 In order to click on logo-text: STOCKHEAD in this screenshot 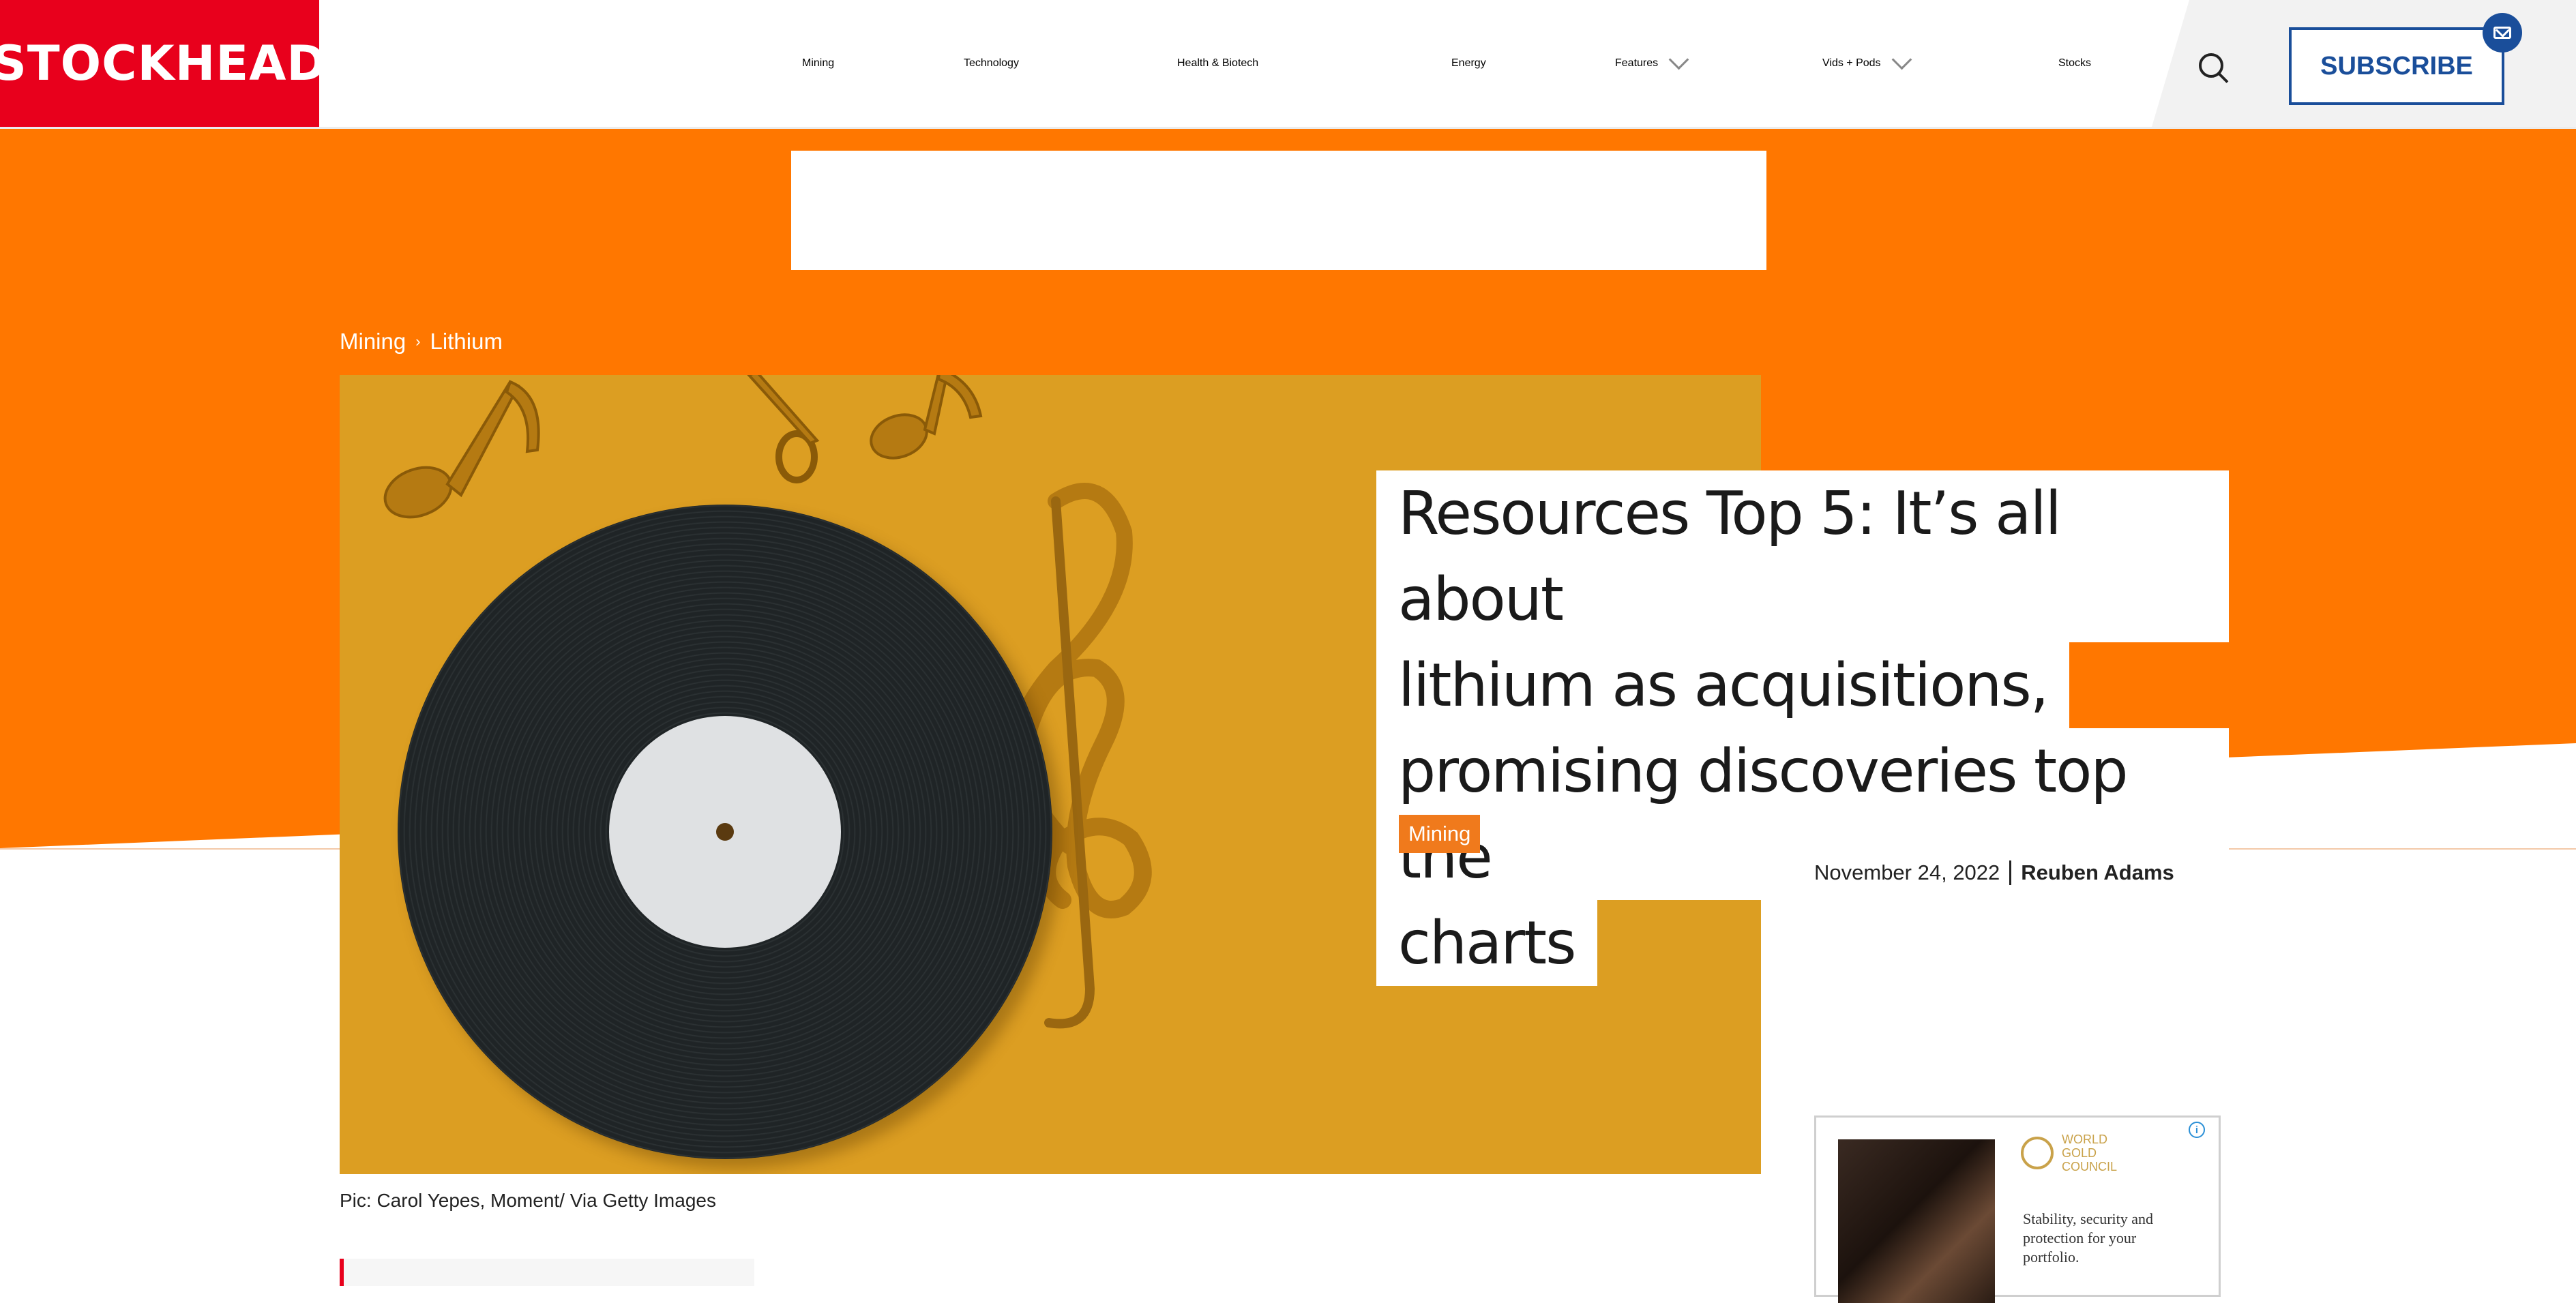, I will do `click(163, 63)`.